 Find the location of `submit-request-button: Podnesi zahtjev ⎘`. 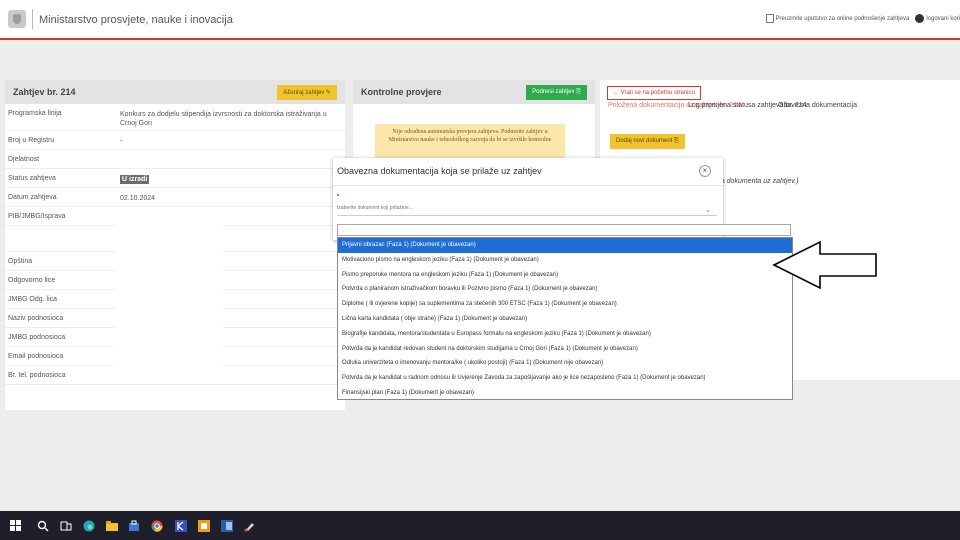

submit-request-button: Podnesi zahtjev ⎘ is located at coordinates (556, 92).